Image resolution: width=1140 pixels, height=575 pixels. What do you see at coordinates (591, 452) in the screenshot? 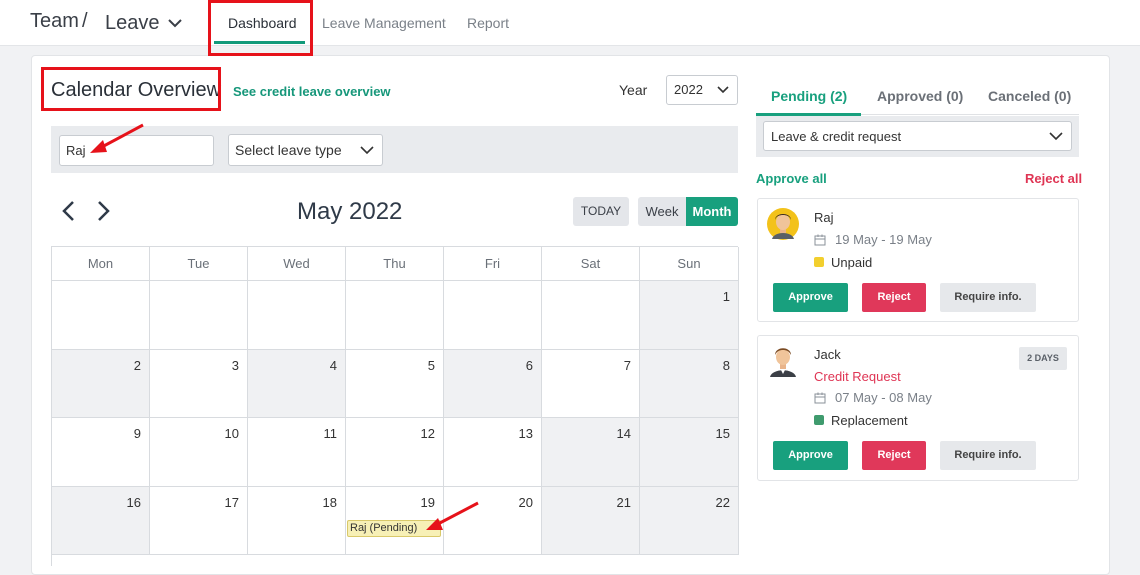
I see `calendar-day-cell: 14` at bounding box center [591, 452].